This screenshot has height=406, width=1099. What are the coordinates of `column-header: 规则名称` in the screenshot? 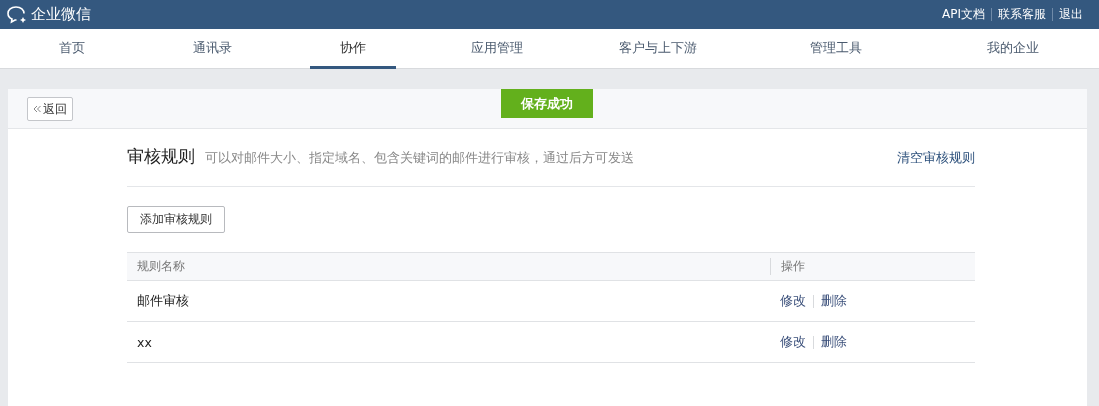 It's located at (161, 266).